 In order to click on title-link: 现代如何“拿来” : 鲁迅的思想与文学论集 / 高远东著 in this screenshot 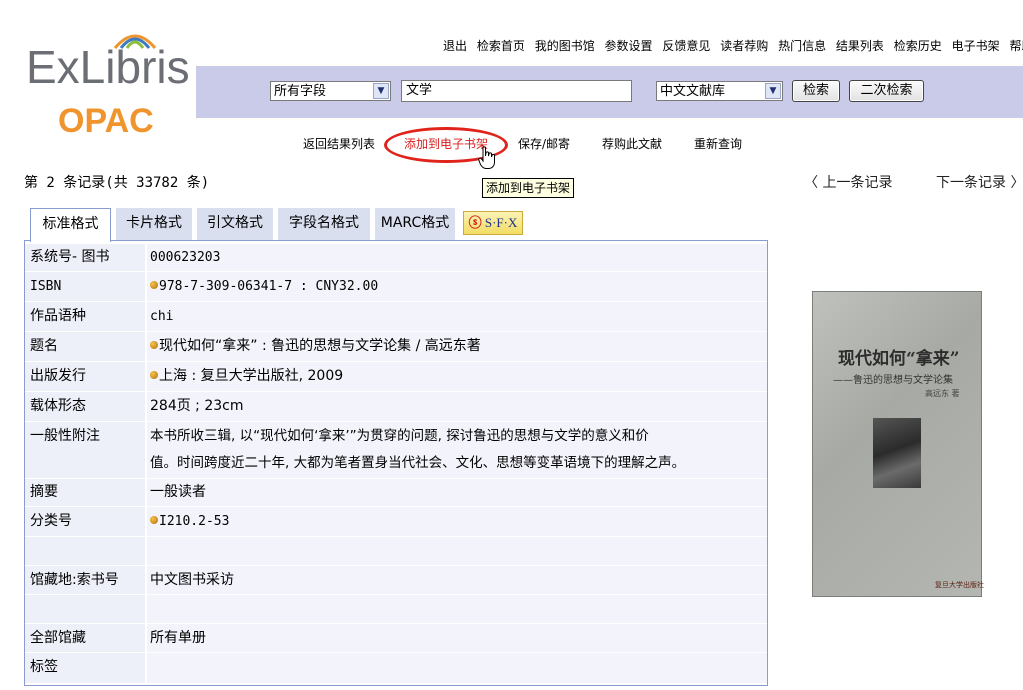, I will do `click(320, 346)`.